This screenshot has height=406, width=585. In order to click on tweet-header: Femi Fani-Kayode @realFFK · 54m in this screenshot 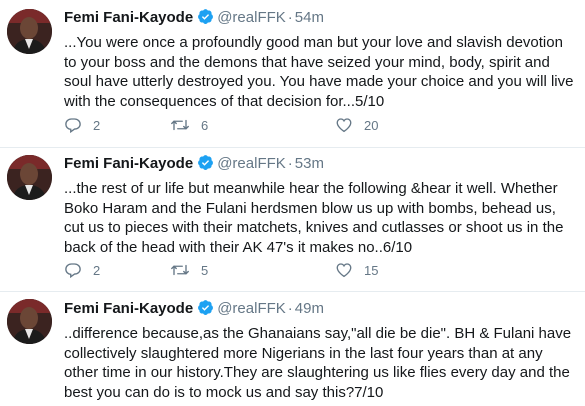, I will do `click(194, 18)`.